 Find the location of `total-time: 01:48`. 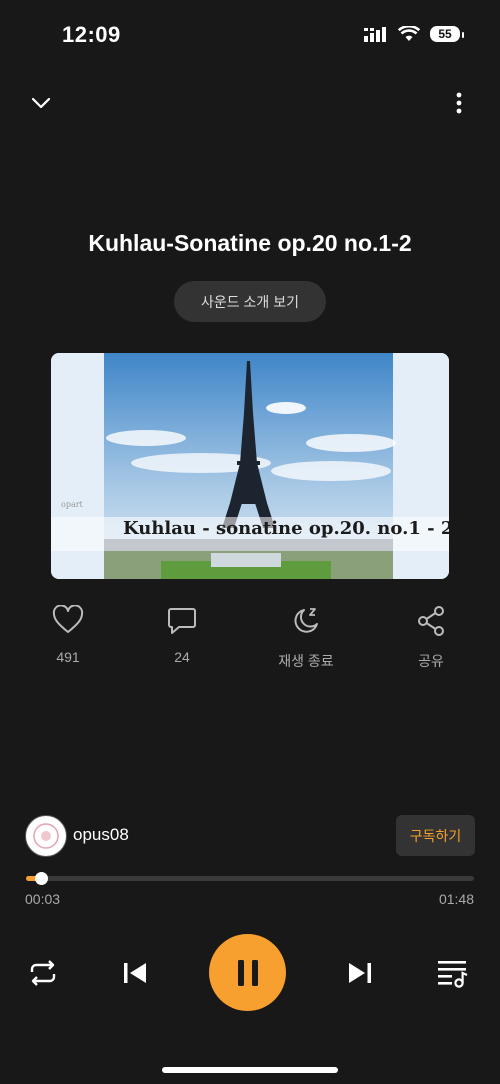

total-time: 01:48 is located at coordinates (456, 899).